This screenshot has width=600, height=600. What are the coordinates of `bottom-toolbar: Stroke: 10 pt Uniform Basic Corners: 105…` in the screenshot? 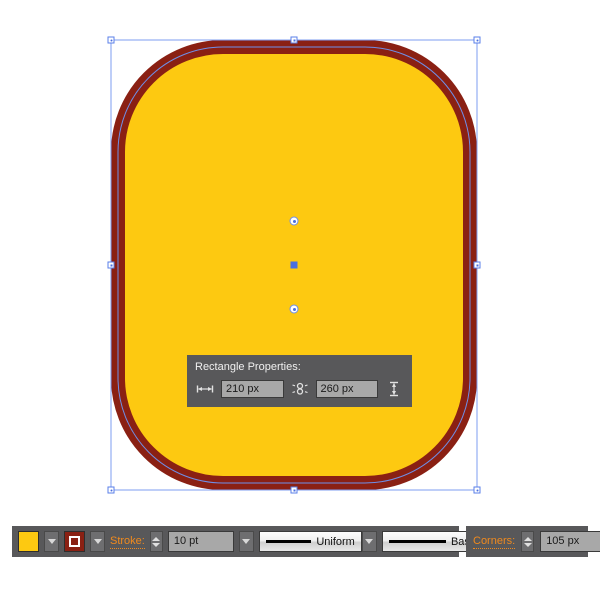 It's located at (300, 556).